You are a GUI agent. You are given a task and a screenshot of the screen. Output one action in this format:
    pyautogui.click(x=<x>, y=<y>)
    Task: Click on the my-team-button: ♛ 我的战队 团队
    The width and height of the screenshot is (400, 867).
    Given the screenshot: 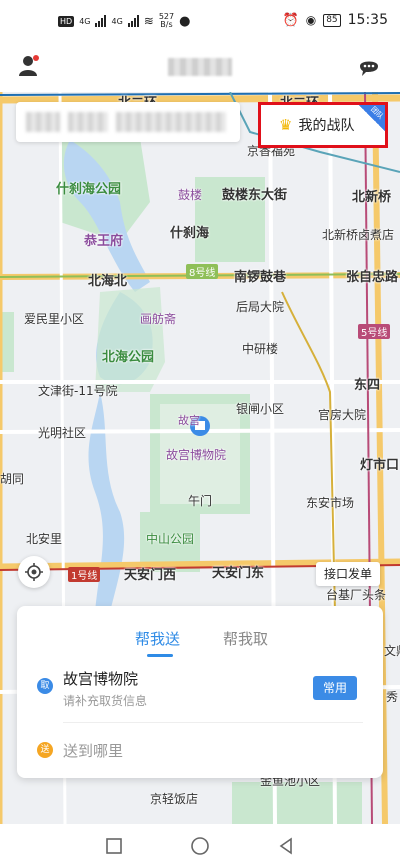 What is the action you would take?
    pyautogui.click(x=323, y=125)
    